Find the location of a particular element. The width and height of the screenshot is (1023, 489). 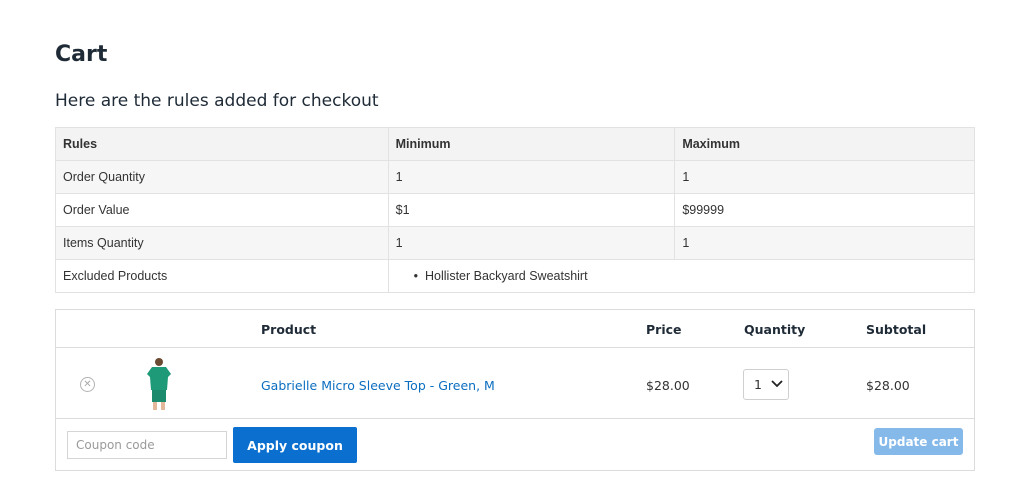

subtotal-col-header: Subtotal is located at coordinates (896, 329).